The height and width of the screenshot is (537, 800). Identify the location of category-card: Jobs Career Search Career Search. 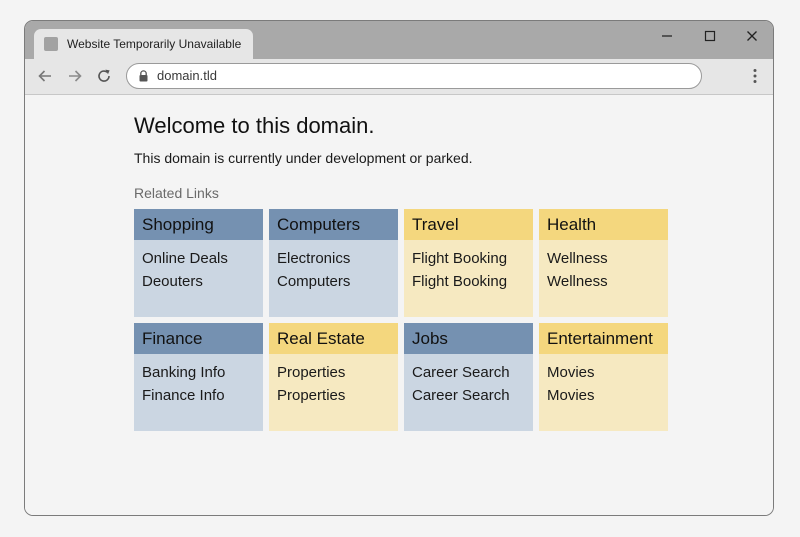
(468, 377).